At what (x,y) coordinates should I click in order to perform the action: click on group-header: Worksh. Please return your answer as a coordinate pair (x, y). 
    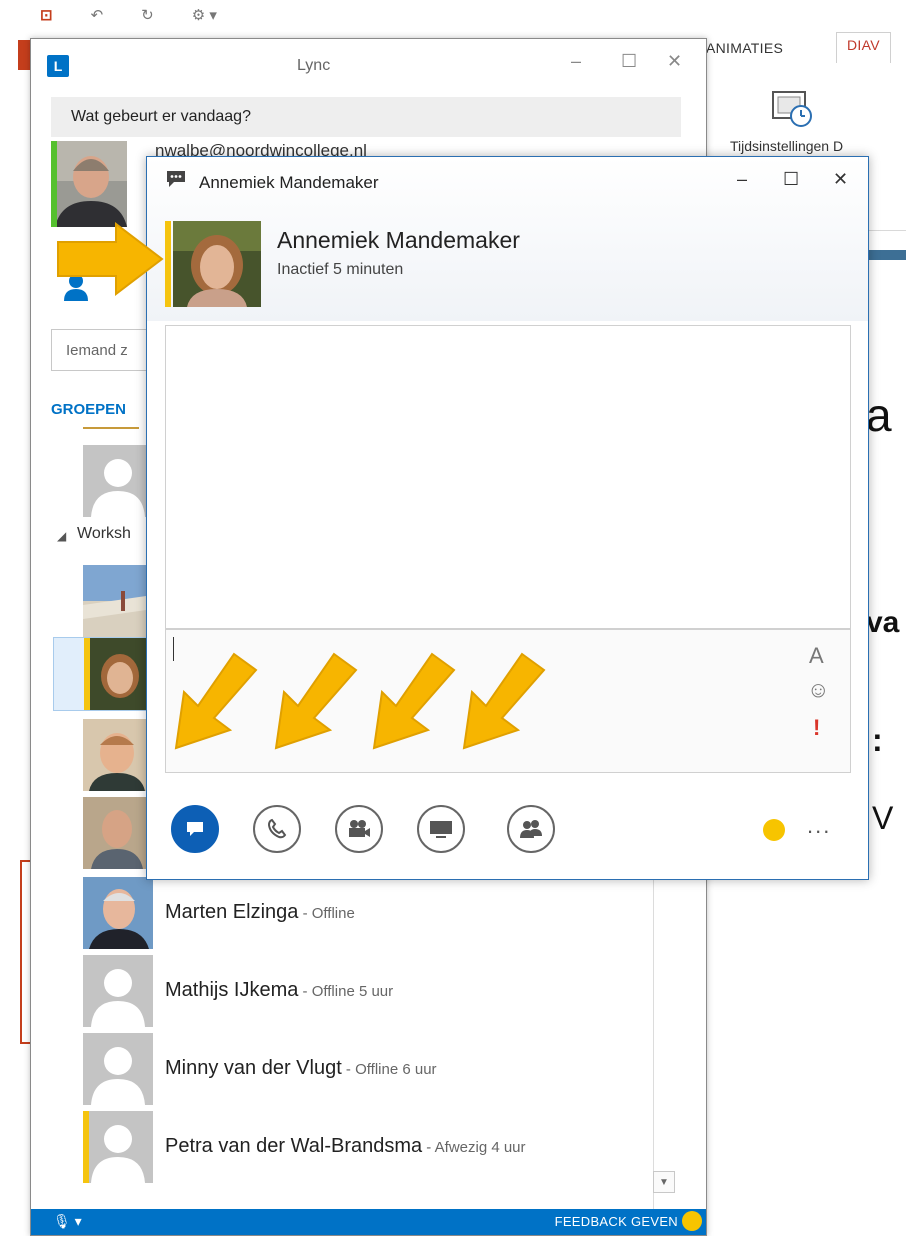
    Looking at the image, I should click on (104, 534).